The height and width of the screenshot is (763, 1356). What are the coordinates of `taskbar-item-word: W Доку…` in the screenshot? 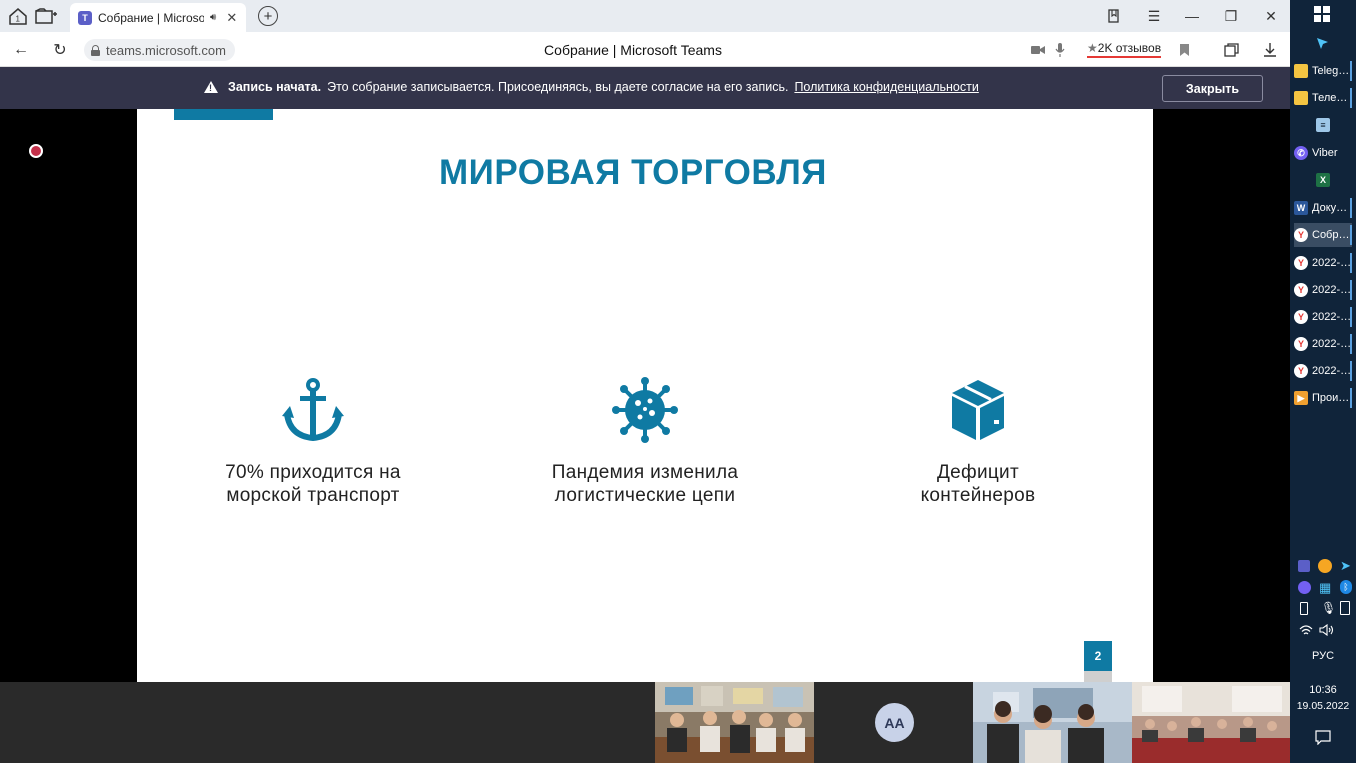 It's located at (1323, 208).